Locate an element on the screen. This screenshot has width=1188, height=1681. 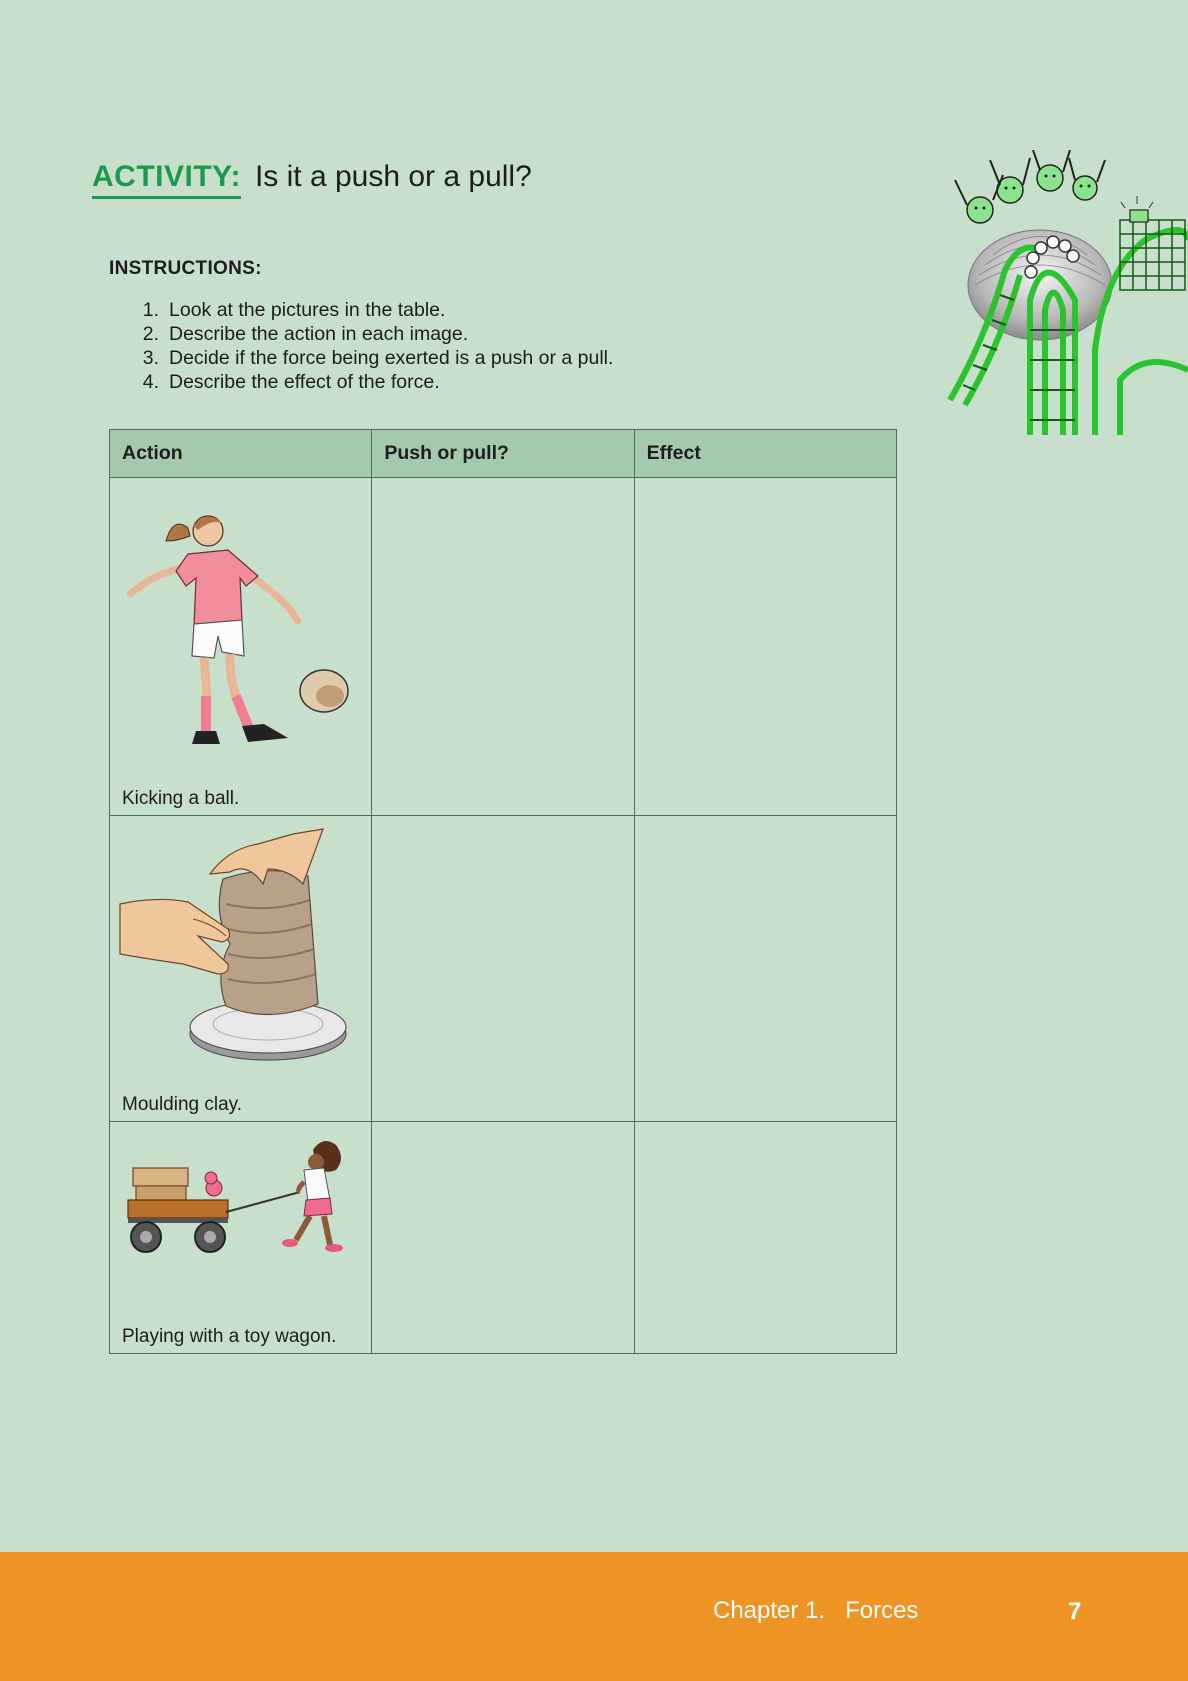
instruction-step: 1. Look at the pictures in the table. is located at coordinates (294, 310).